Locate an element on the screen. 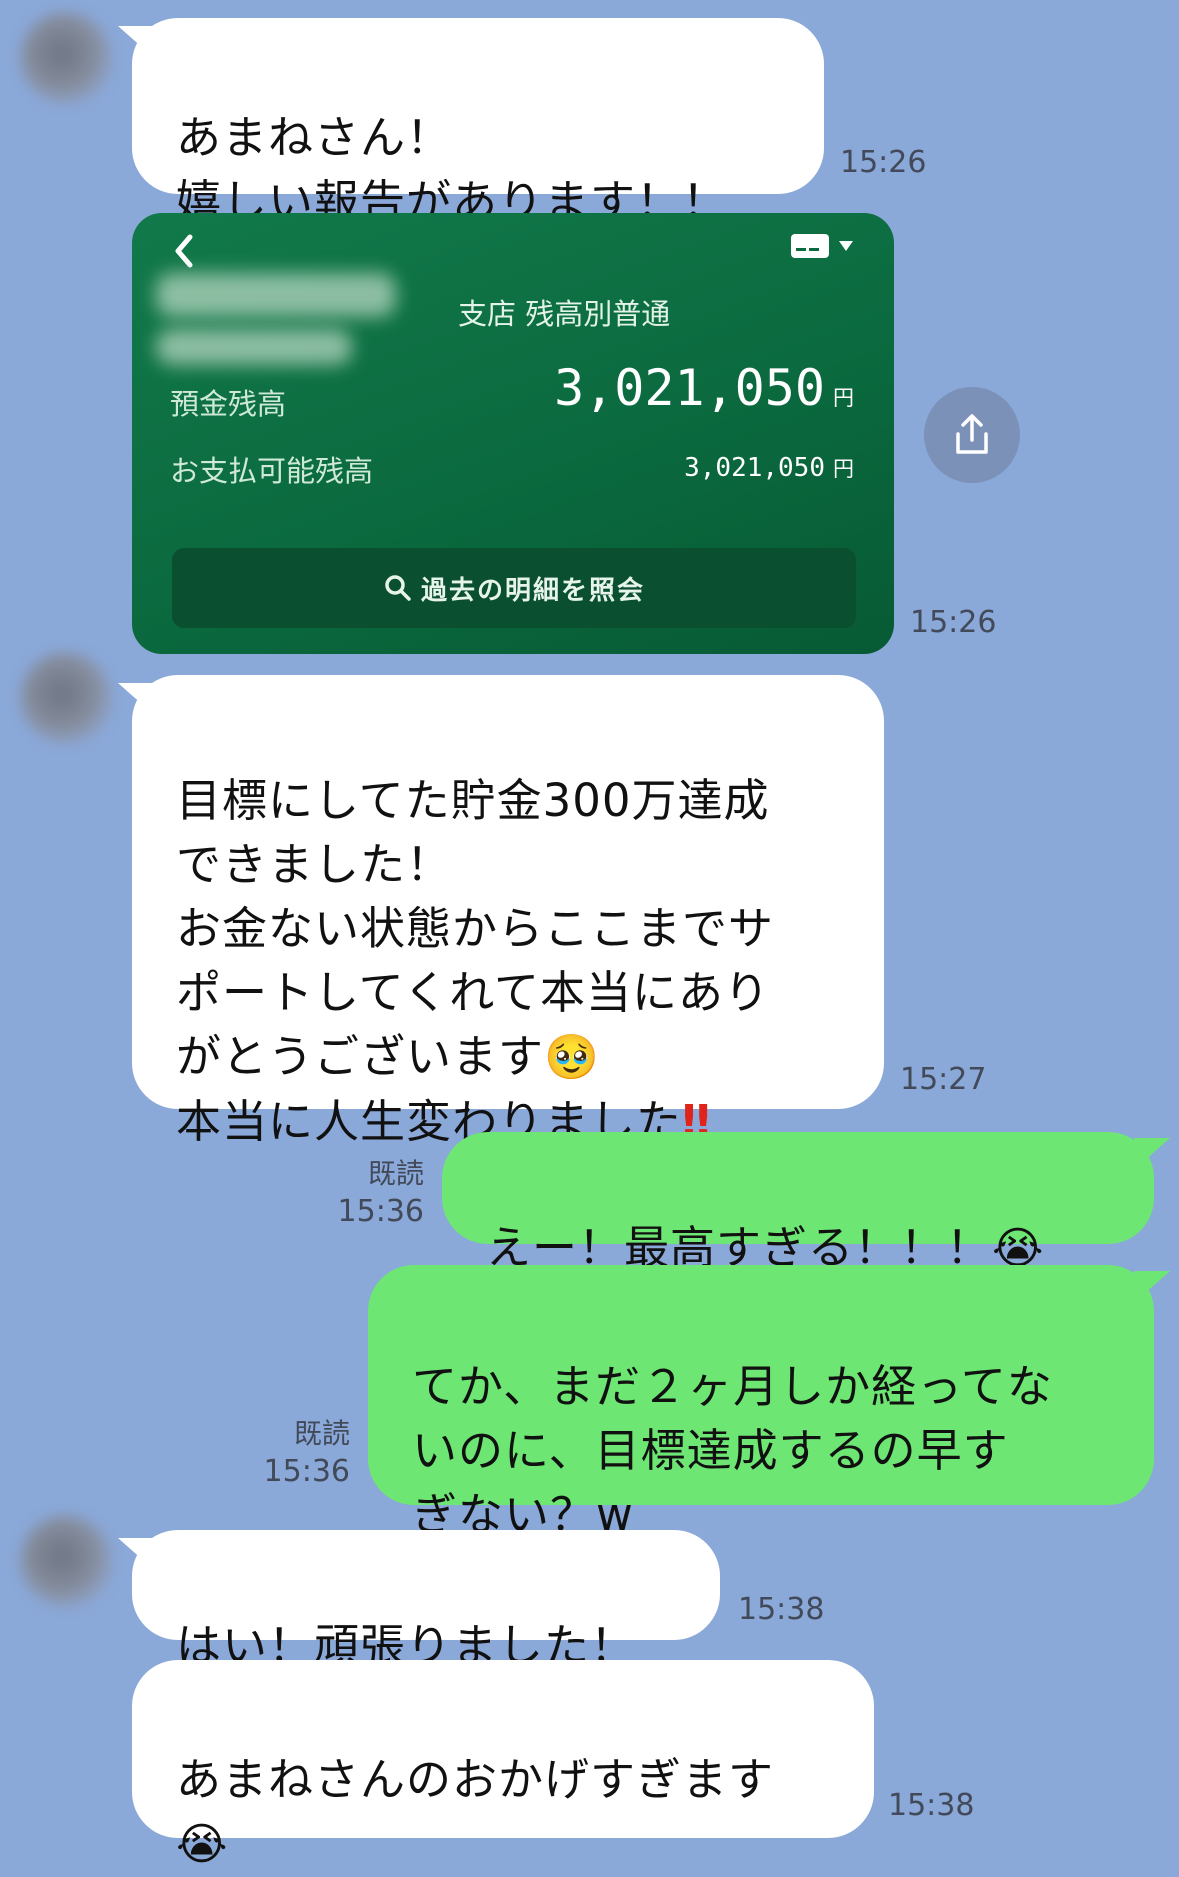 The width and height of the screenshot is (1179, 1877). outgoing-message: てか、まだ２ヶ月しか経ってな いのに、目標達成するの早す ぎない？w is located at coordinates (769, 1403).